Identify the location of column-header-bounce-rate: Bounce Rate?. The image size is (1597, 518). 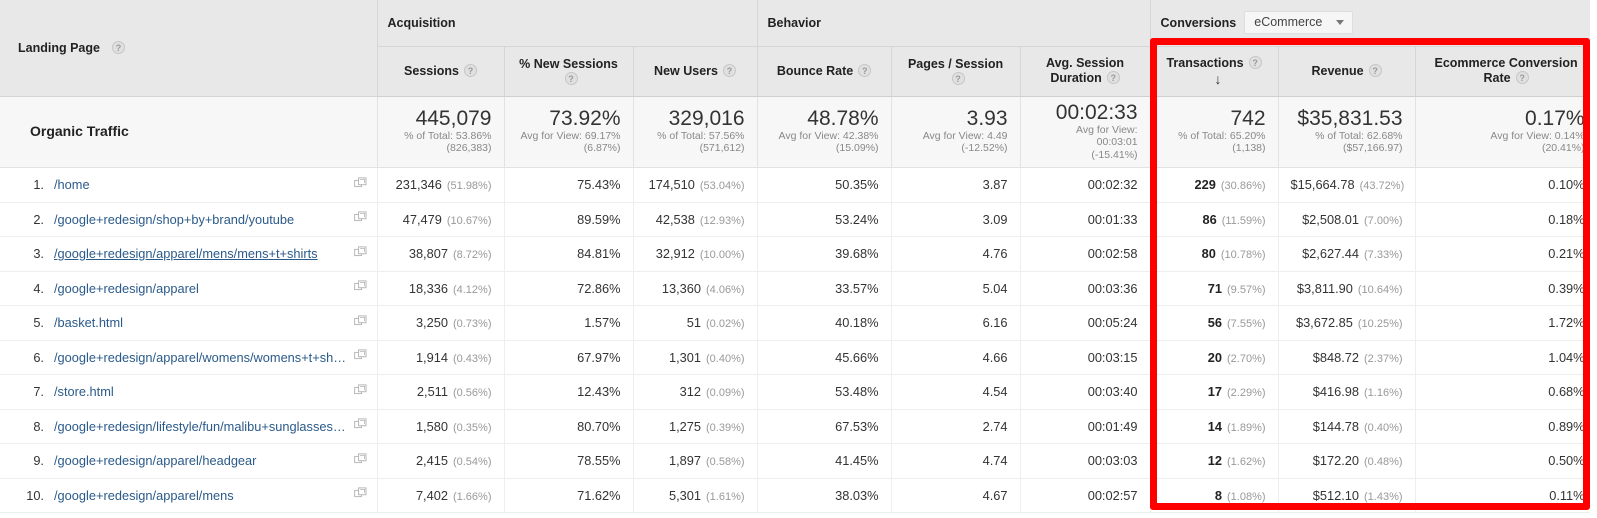
(824, 71).